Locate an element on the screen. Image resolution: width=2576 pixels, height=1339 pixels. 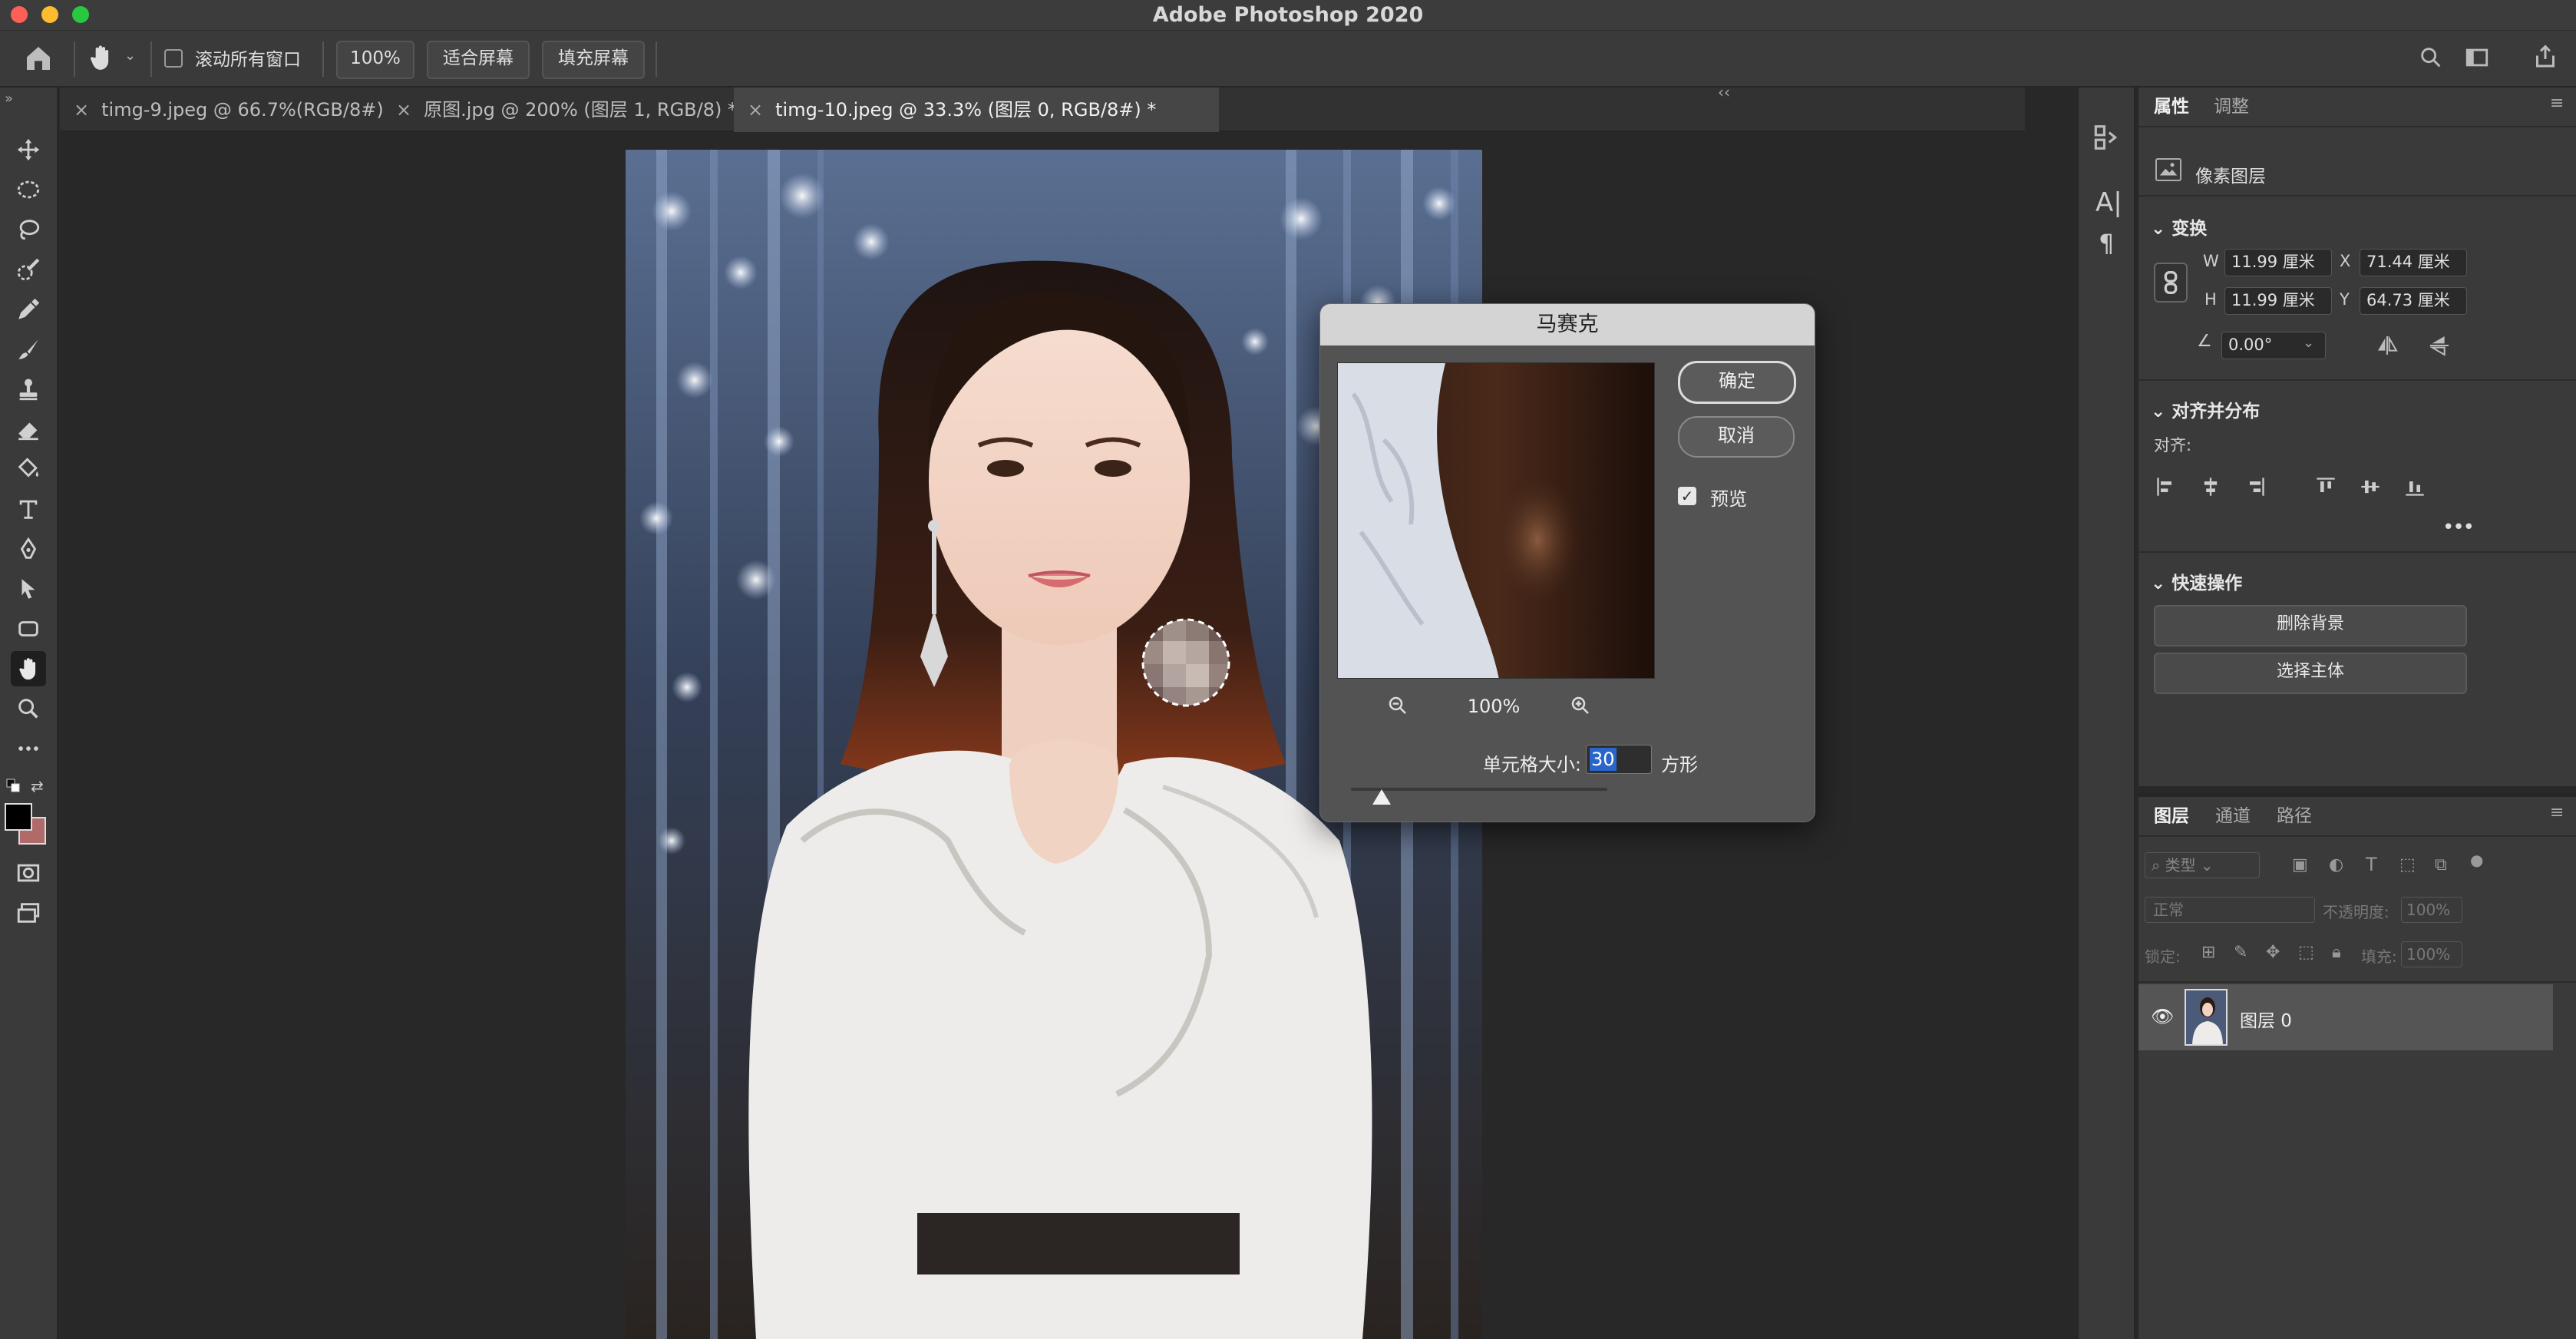
zoom-in-icon is located at coordinates (1582, 707).